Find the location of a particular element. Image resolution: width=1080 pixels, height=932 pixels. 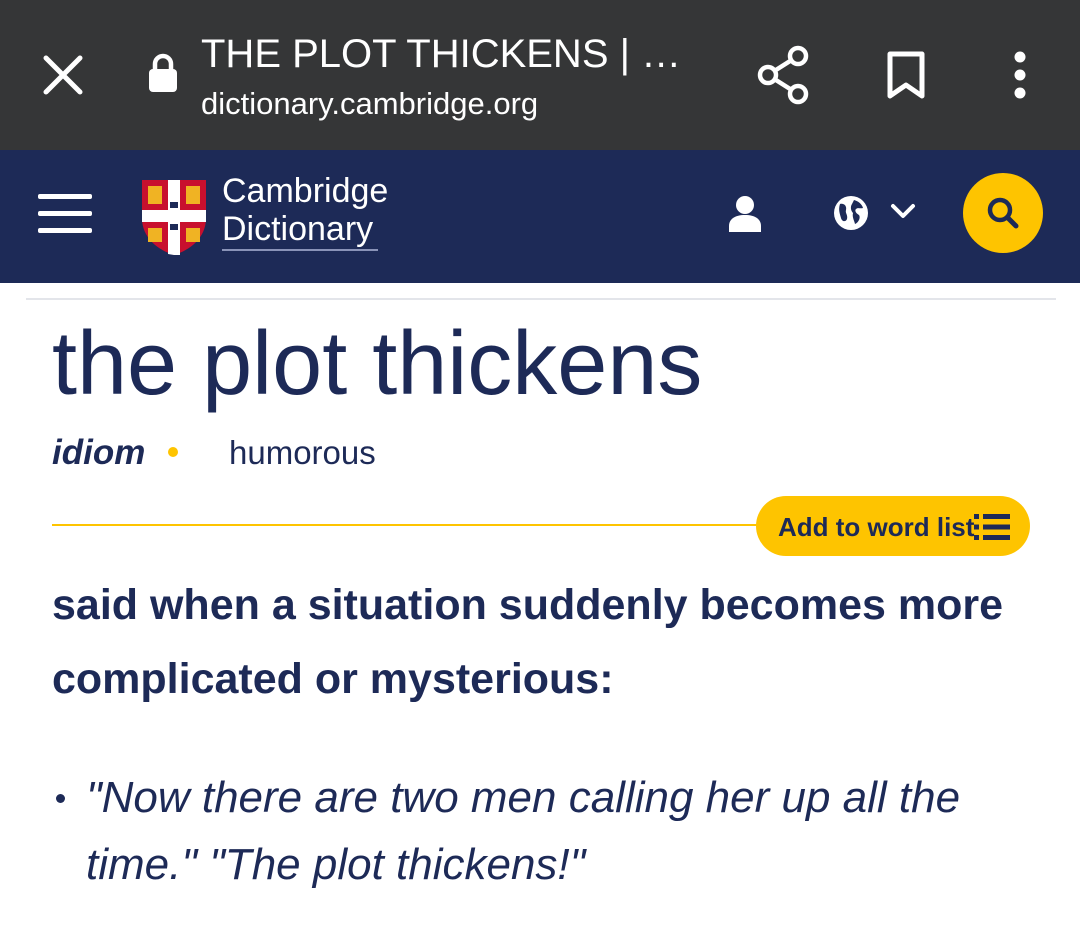

logo-line-1: Cambridge is located at coordinates (305, 191).